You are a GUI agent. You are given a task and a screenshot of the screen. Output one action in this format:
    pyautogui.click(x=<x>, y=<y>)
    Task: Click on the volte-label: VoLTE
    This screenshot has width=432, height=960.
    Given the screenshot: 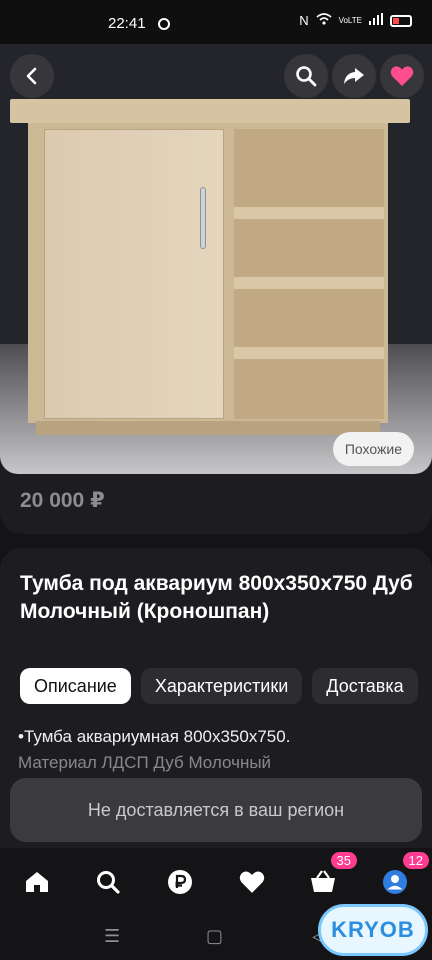 What is the action you would take?
    pyautogui.click(x=350, y=20)
    